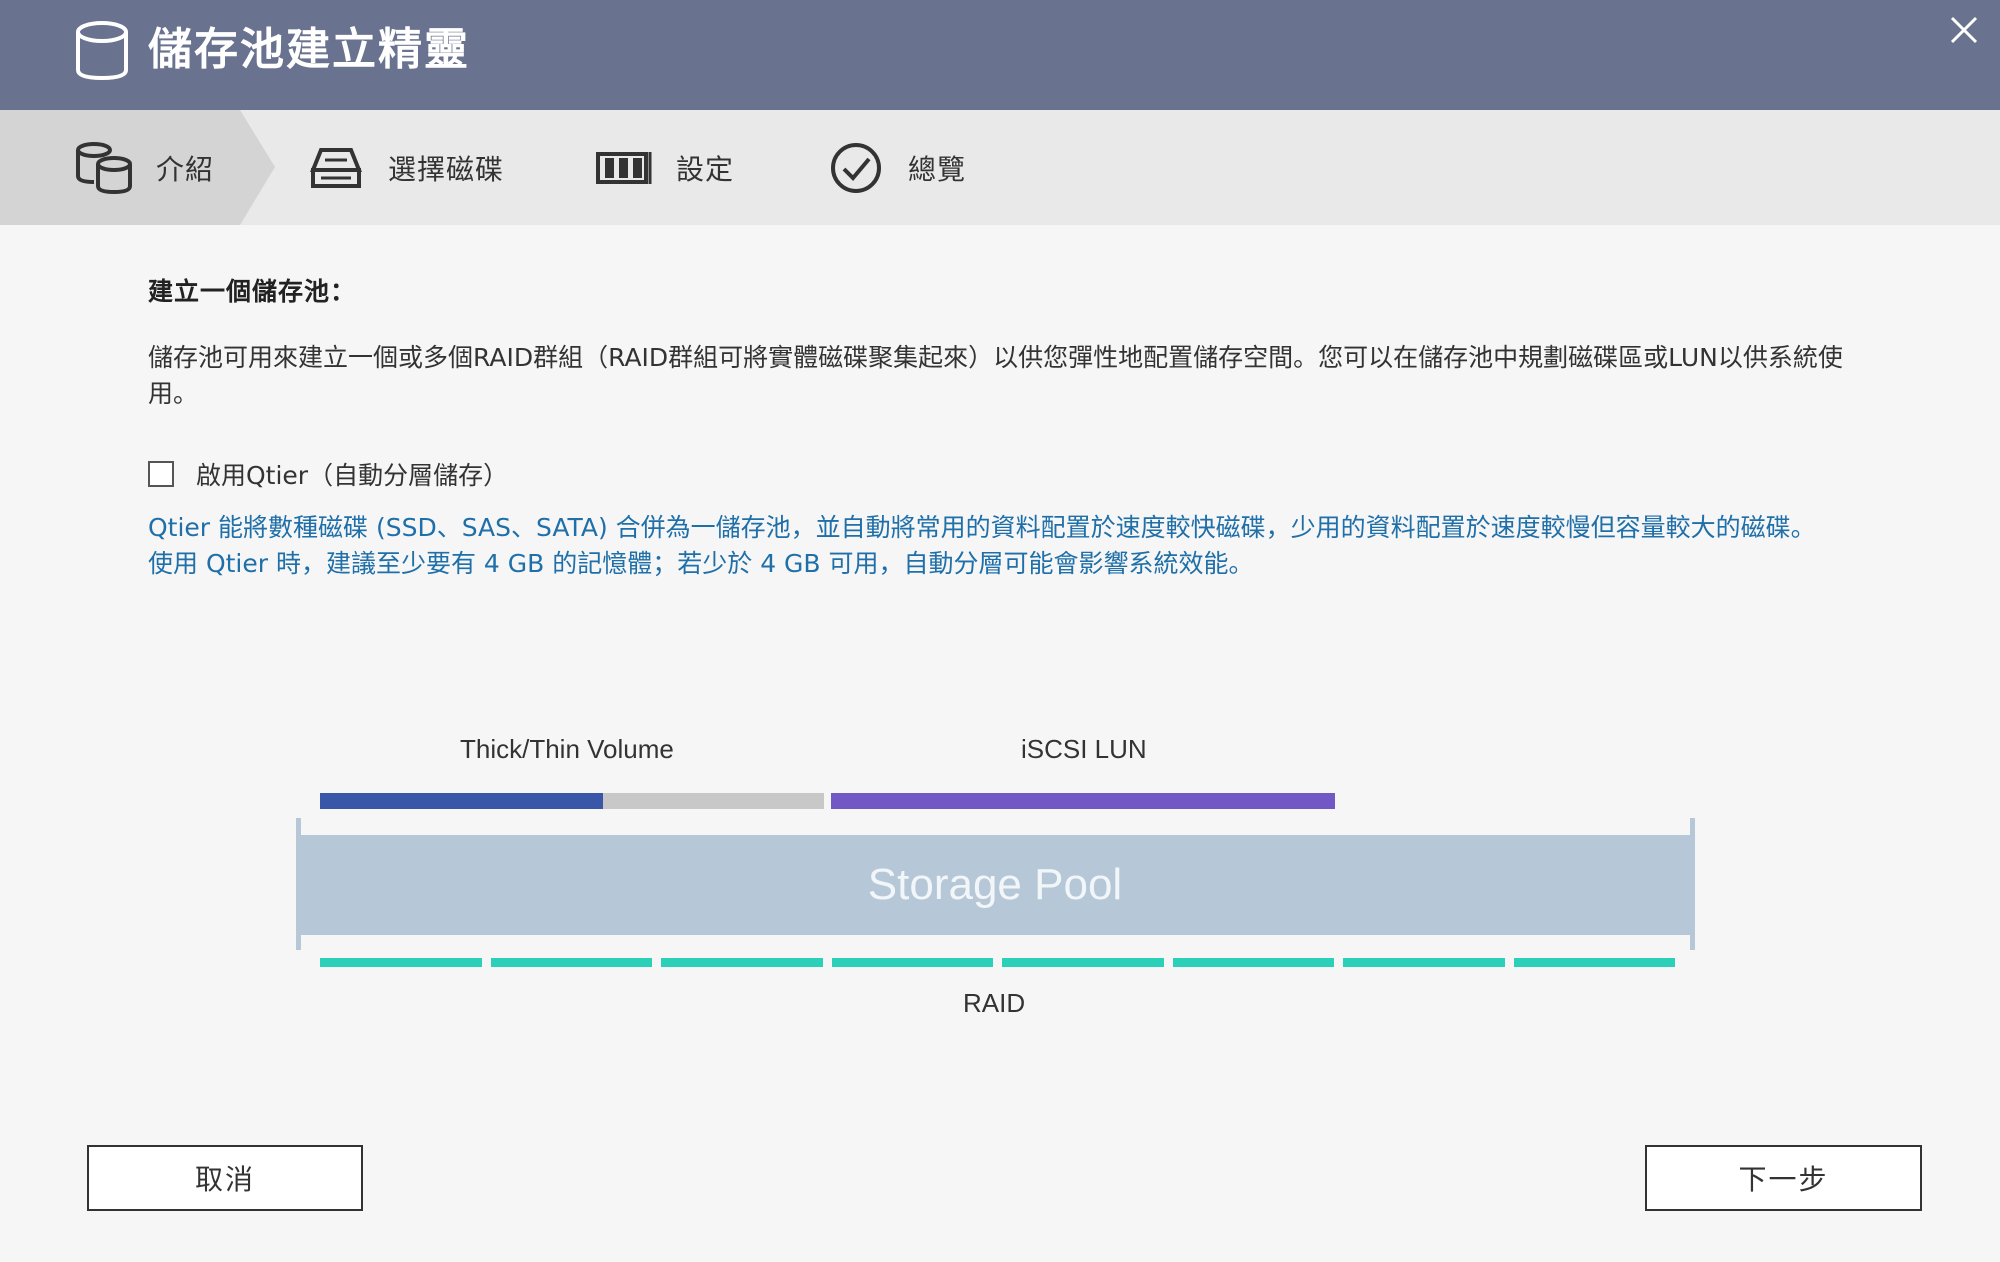 The height and width of the screenshot is (1262, 2000). What do you see at coordinates (446, 169) in the screenshot?
I see `step-label: 選擇磁碟` at bounding box center [446, 169].